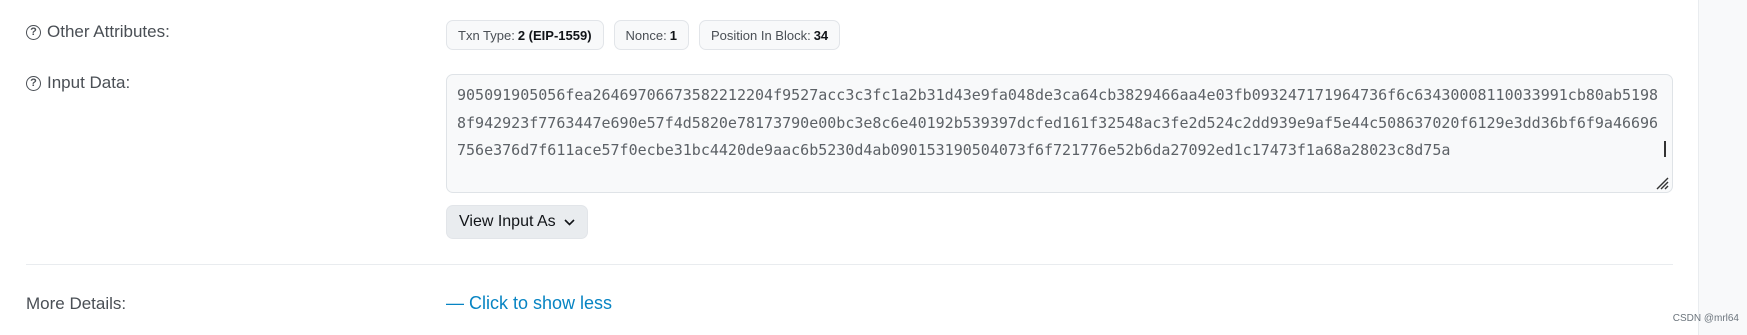 The height and width of the screenshot is (335, 1747). Describe the element at coordinates (486, 35) in the screenshot. I see `txn-type-key: Txn Type:` at that location.